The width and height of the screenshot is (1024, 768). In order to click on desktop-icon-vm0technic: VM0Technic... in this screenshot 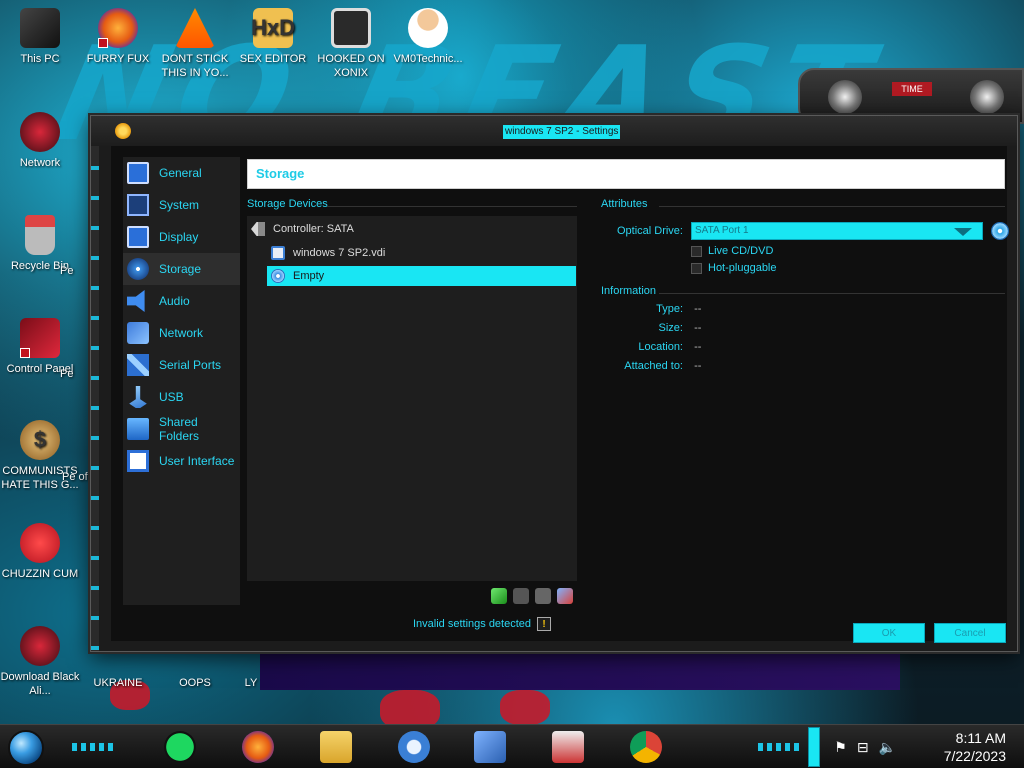, I will do `click(428, 37)`.